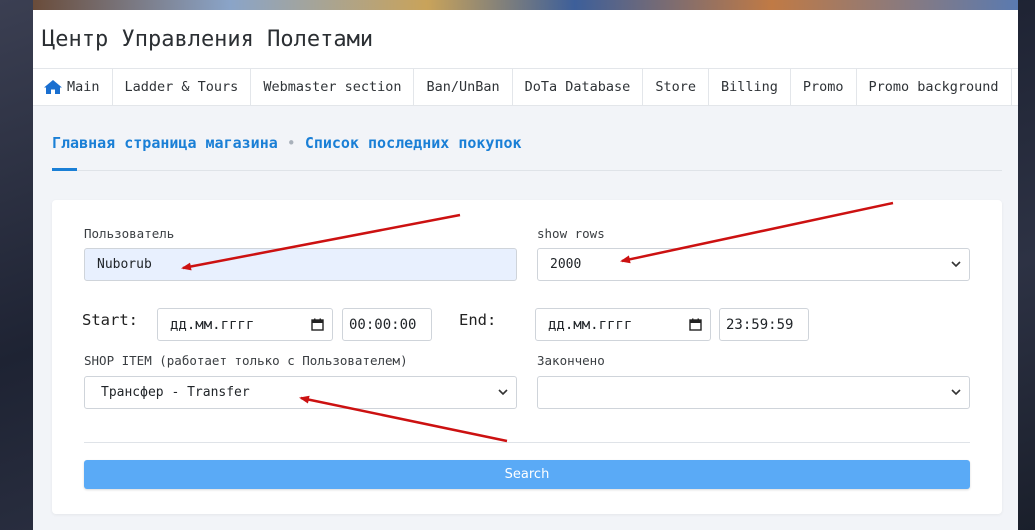  Describe the element at coordinates (676, 87) in the screenshot. I see `nav-item-store: Store` at that location.